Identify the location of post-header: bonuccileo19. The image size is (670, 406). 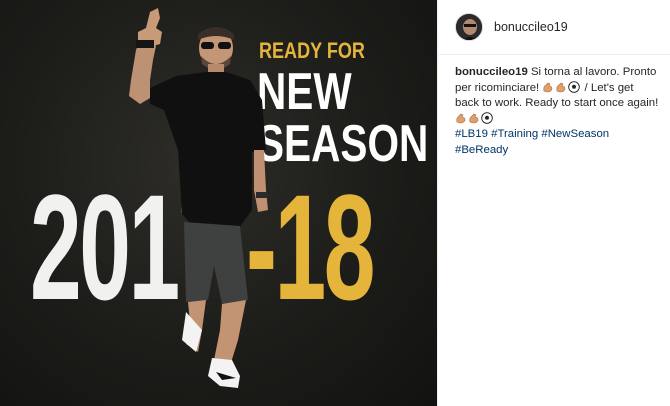
(554, 27).